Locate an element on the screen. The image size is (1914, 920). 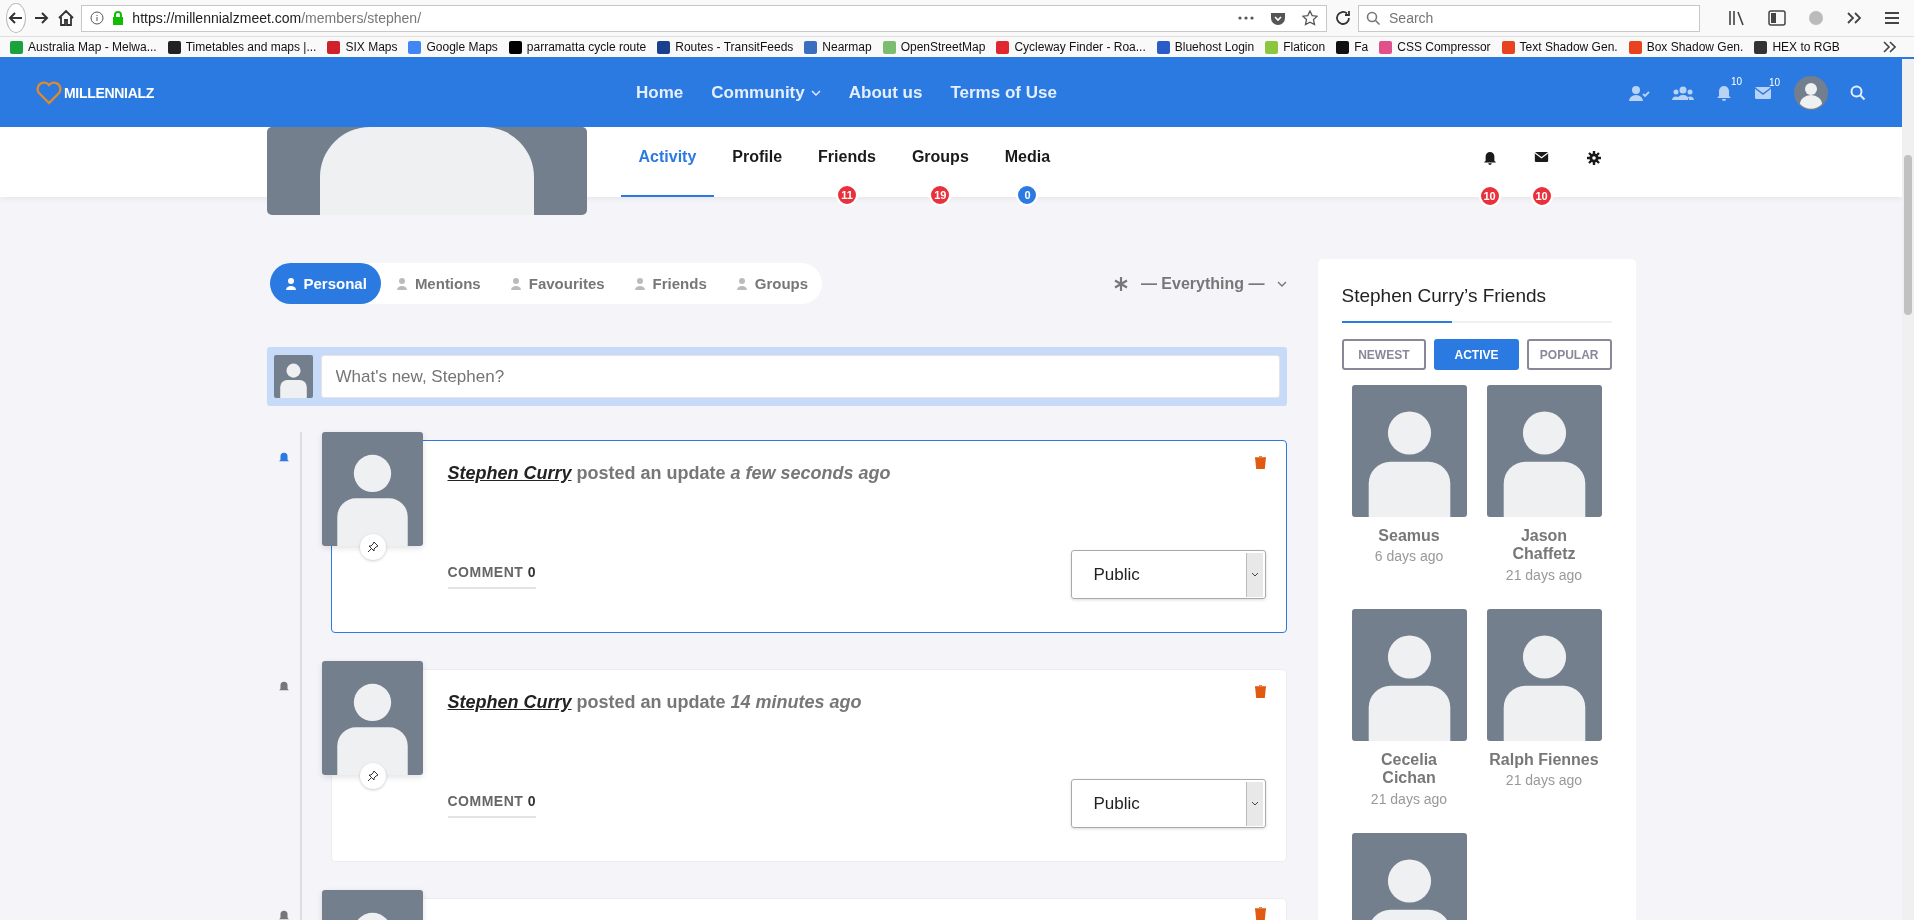
logo-text: MILLENNIALZ is located at coordinates (109, 93).